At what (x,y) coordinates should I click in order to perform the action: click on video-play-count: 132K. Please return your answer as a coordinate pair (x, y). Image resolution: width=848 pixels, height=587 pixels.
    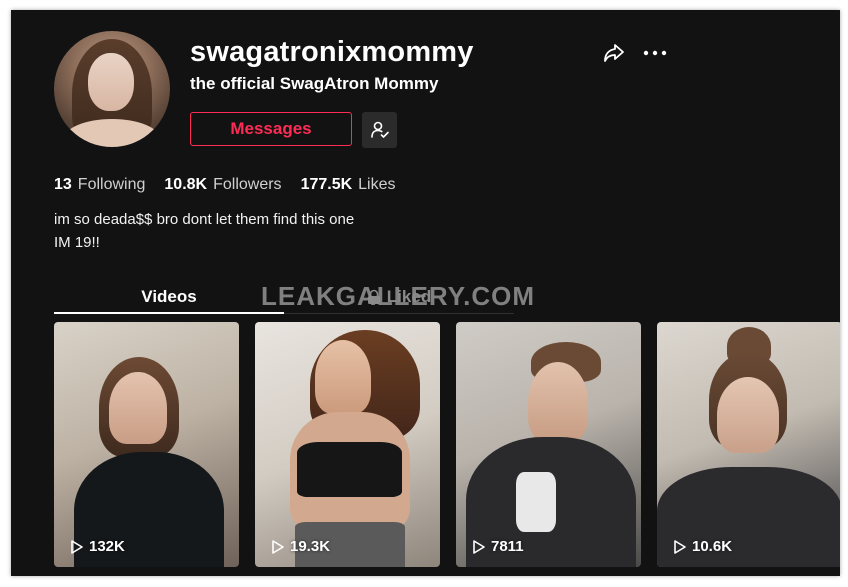
    Looking at the image, I should click on (97, 546).